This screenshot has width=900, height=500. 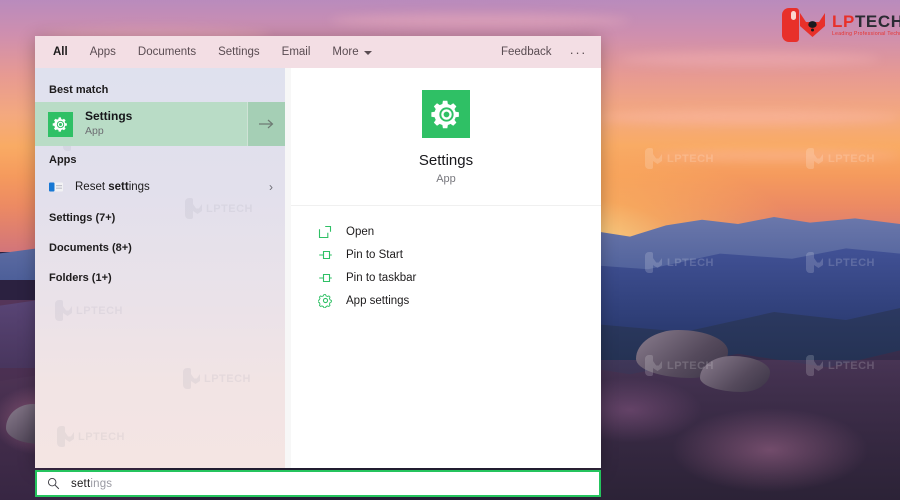 I want to click on best-match-expand-button, so click(x=266, y=124).